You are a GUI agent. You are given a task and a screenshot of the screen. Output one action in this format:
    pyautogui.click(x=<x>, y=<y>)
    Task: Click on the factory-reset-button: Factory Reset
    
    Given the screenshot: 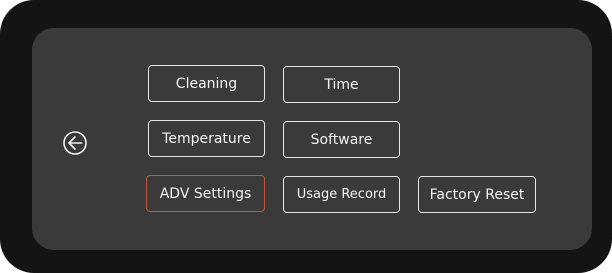 What is the action you would take?
    pyautogui.click(x=477, y=194)
    